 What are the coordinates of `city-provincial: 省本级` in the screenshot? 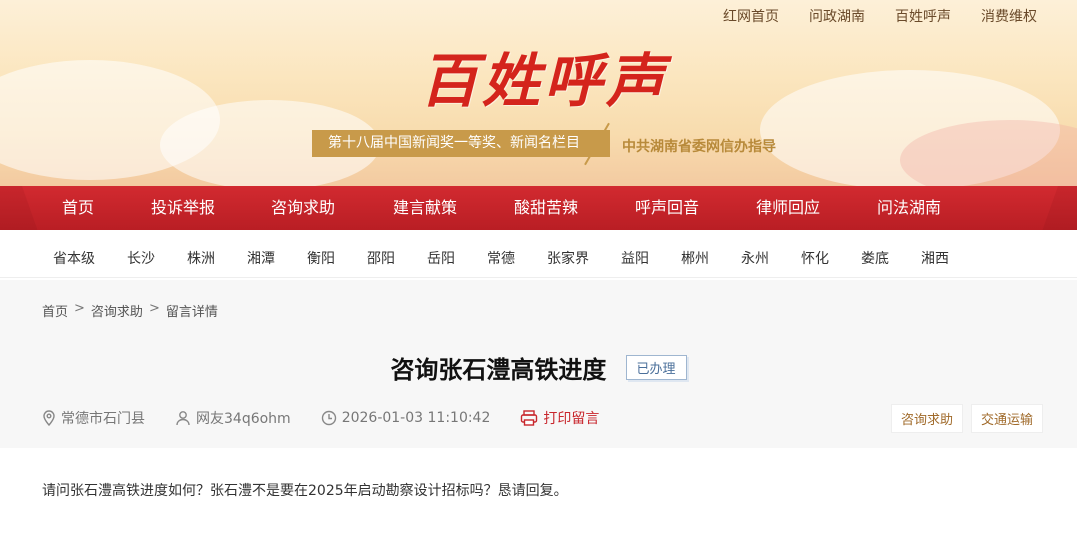 It's located at (74, 258).